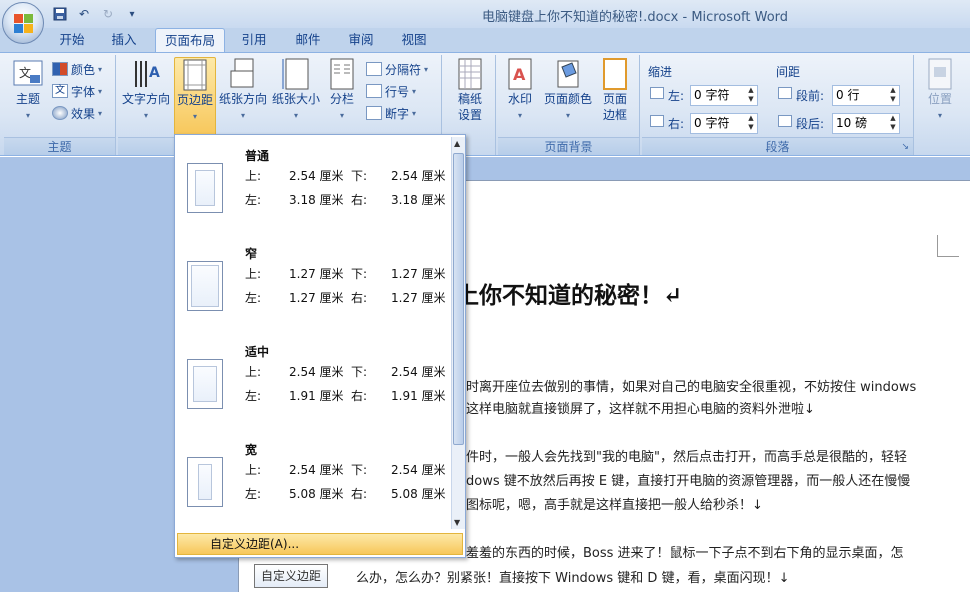 Image resolution: width=970 pixels, height=592 pixels. Describe the element at coordinates (60, 69) in the screenshot. I see `colors-icon` at that location.